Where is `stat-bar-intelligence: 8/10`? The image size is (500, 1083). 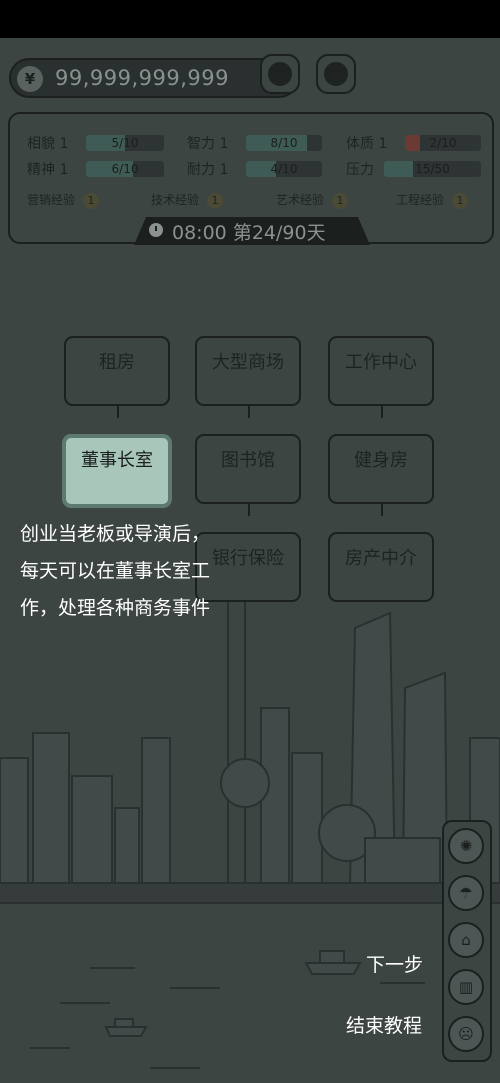
stat-bar-intelligence: 8/10 is located at coordinates (284, 143).